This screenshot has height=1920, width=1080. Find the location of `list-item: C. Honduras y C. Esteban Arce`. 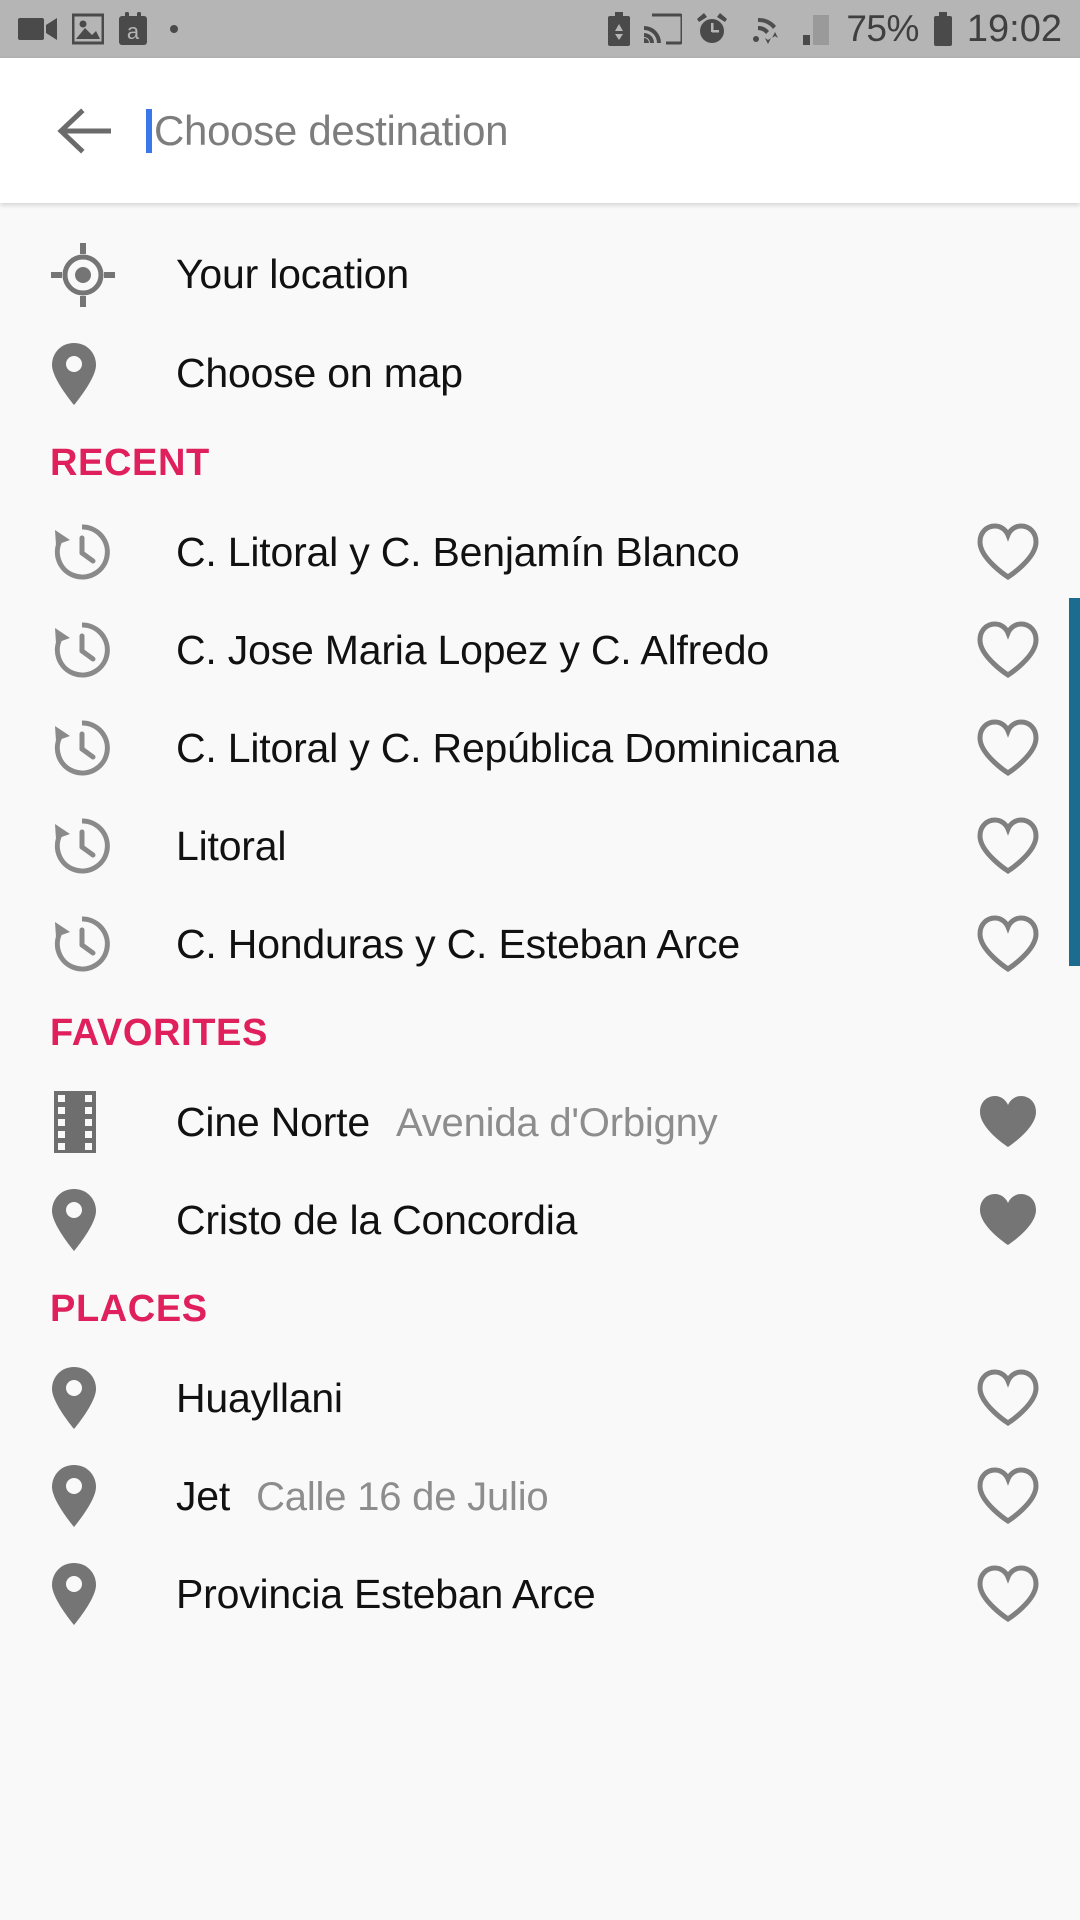

list-item: C. Honduras y C. Esteban Arce is located at coordinates (540, 944).